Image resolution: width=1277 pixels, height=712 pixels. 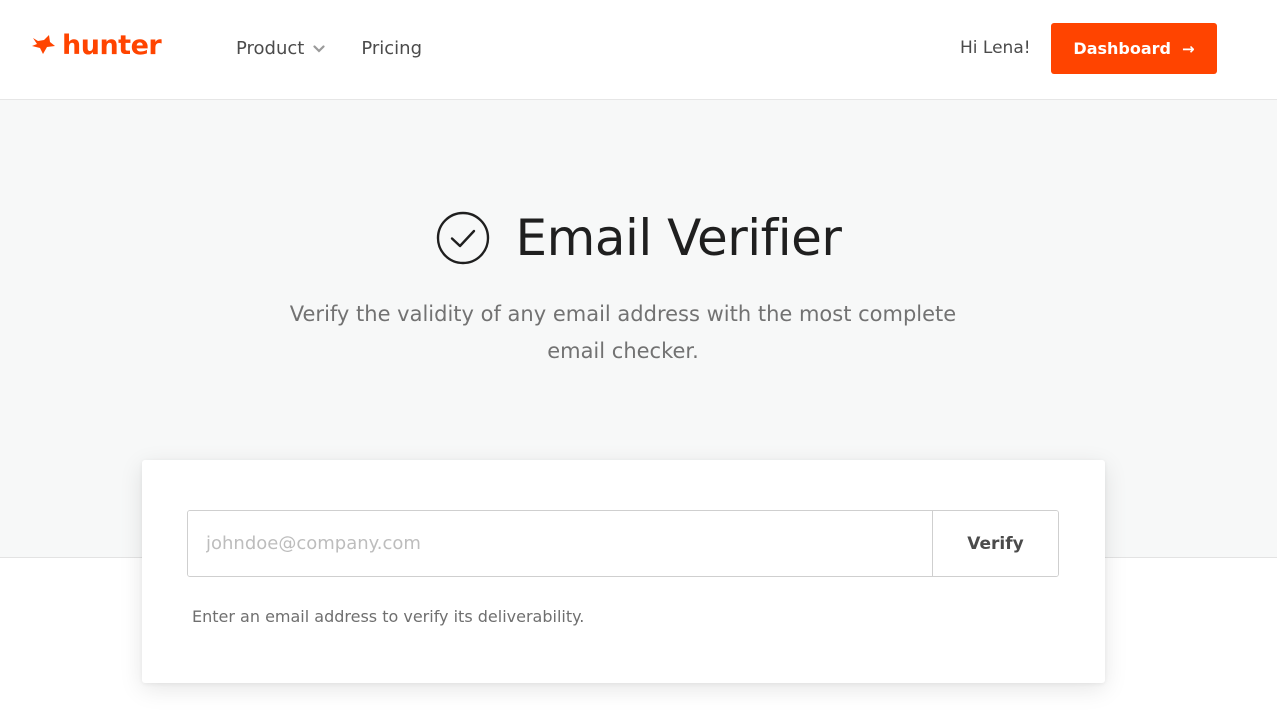 I want to click on fox-head-icon, so click(x=43, y=44).